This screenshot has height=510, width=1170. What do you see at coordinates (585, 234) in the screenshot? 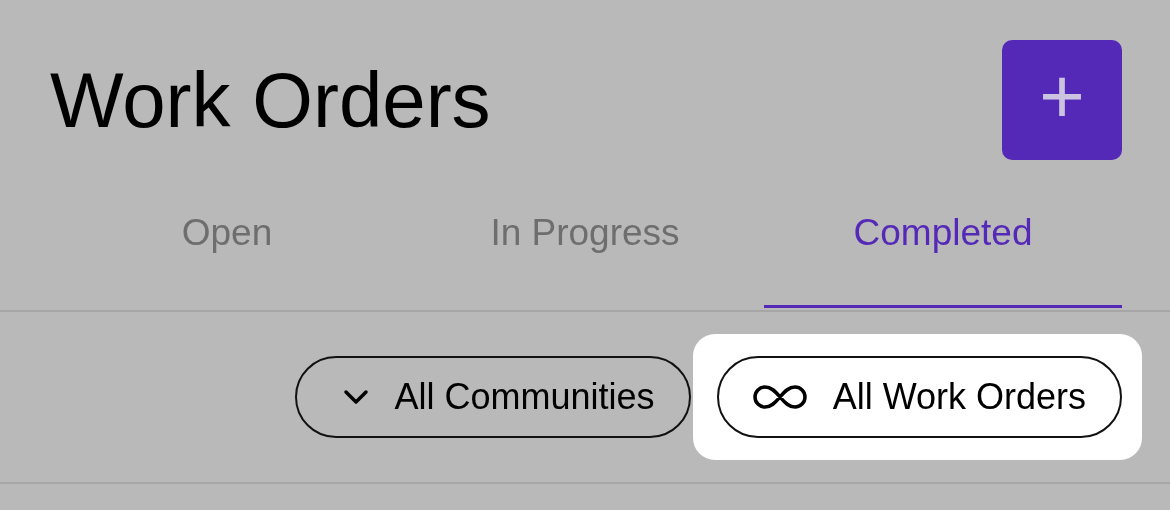
I see `tab: In Progress` at bounding box center [585, 234].